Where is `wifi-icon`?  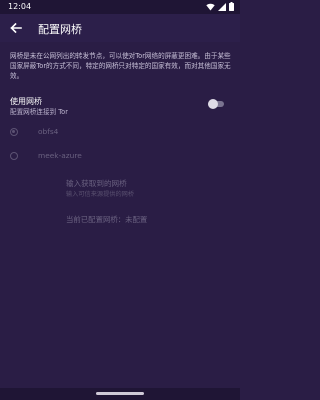 wifi-icon is located at coordinates (210, 7).